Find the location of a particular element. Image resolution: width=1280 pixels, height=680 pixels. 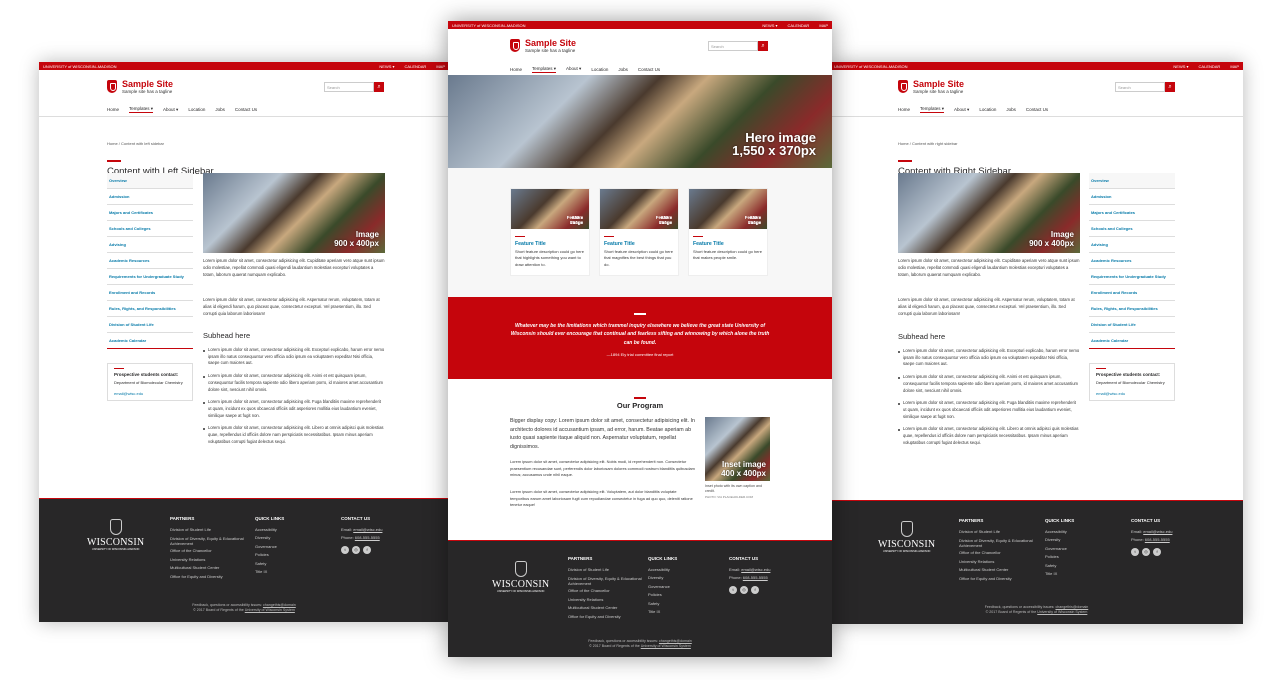

sidebar-item: Rules, Rights, and Responsibilities is located at coordinates (150, 309).